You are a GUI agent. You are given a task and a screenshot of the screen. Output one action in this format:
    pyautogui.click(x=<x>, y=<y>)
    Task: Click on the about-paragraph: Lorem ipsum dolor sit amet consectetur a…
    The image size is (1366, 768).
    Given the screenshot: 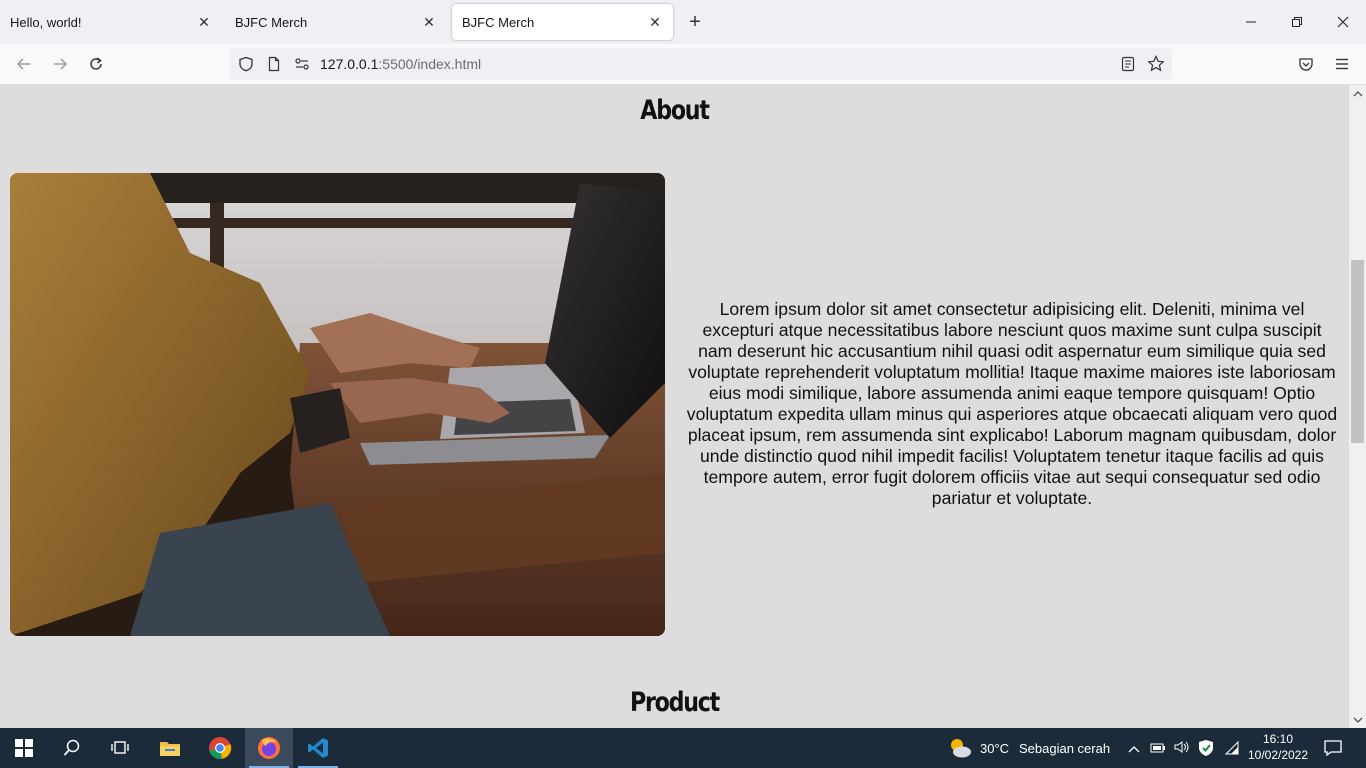 What is the action you would take?
    pyautogui.click(x=1012, y=403)
    